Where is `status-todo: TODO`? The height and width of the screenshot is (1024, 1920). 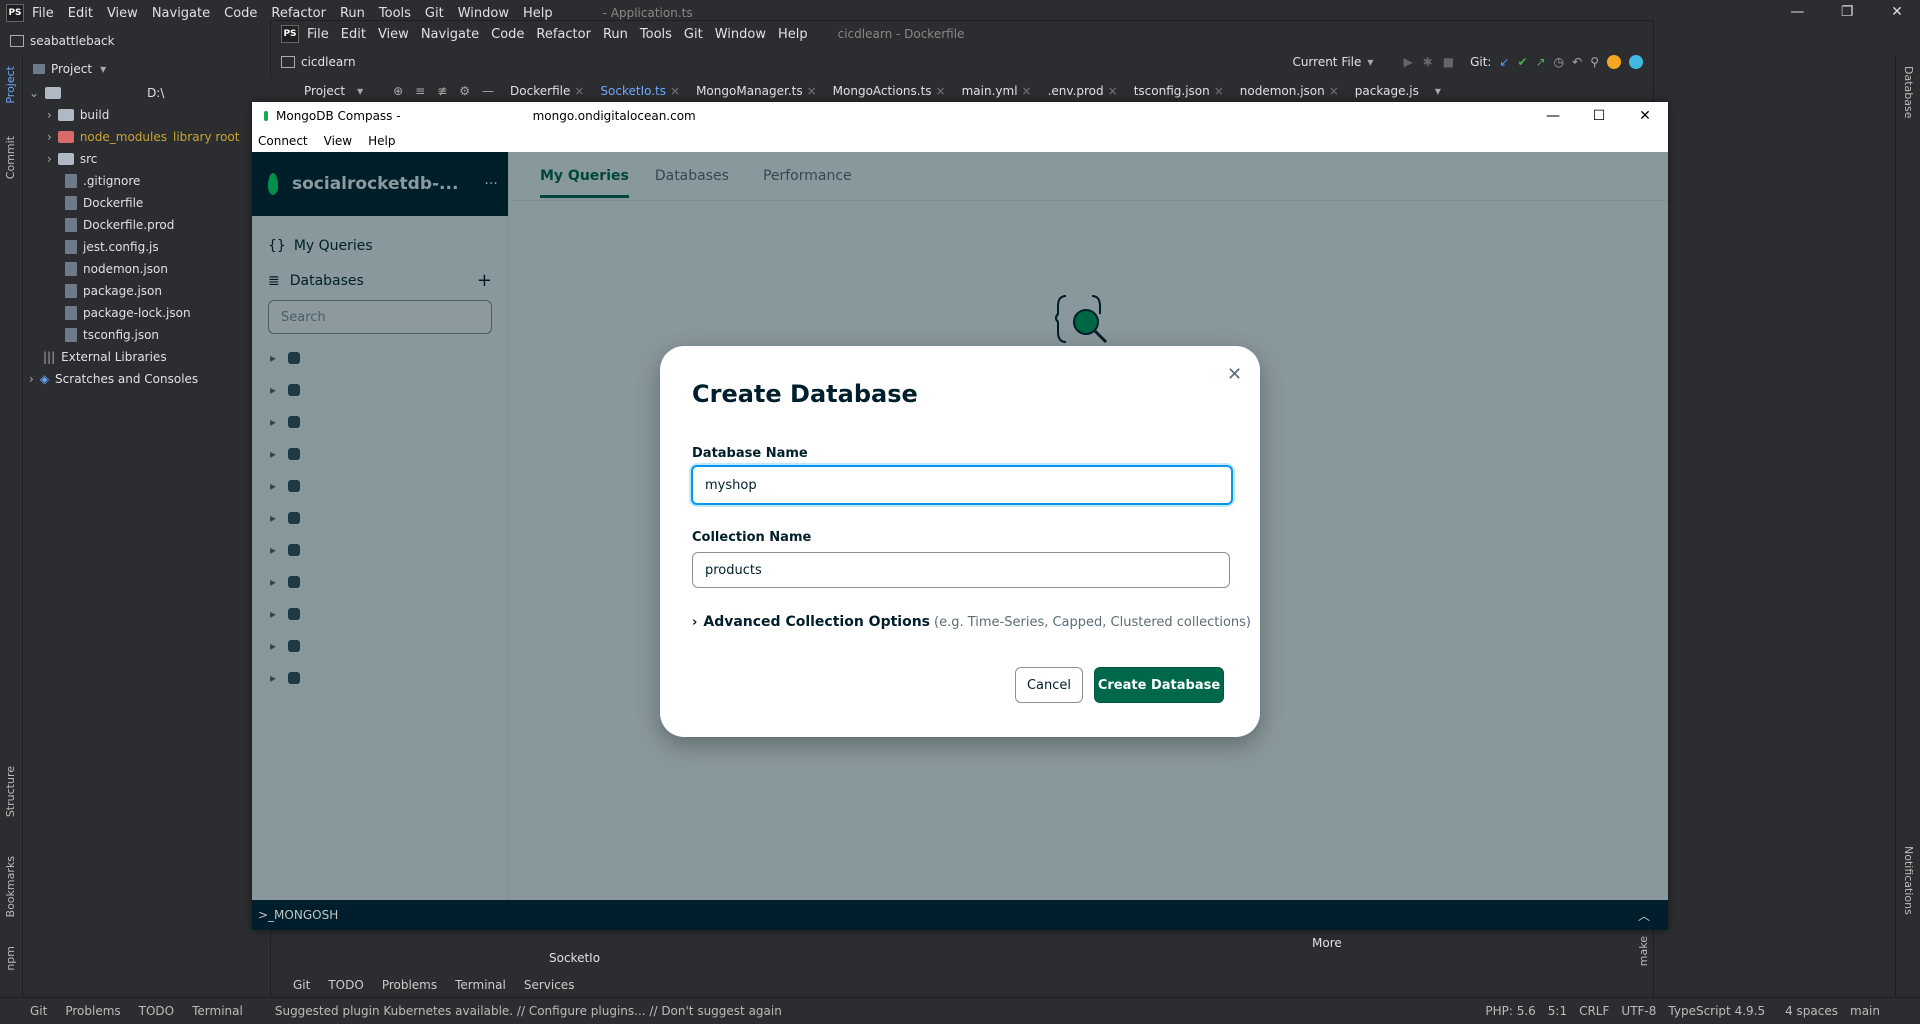 status-todo: TODO is located at coordinates (156, 1011).